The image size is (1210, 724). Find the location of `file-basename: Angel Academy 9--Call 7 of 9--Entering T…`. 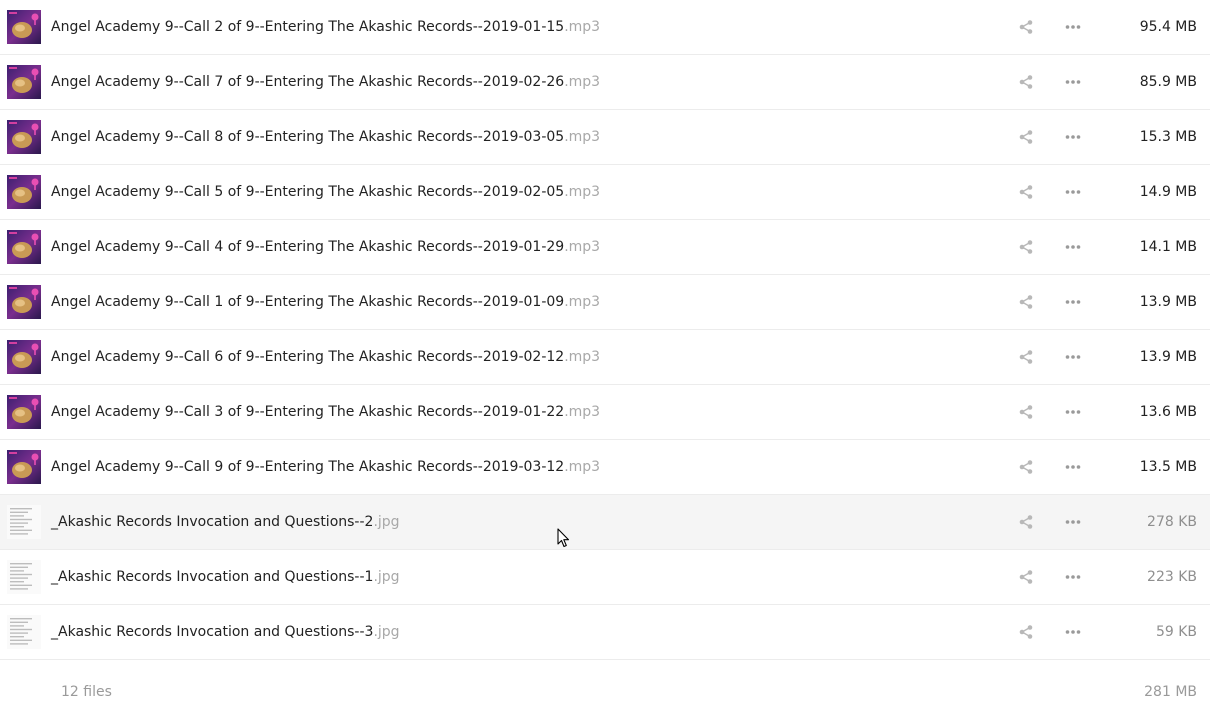

file-basename: Angel Academy 9--Call 7 of 9--Entering T… is located at coordinates (308, 82).